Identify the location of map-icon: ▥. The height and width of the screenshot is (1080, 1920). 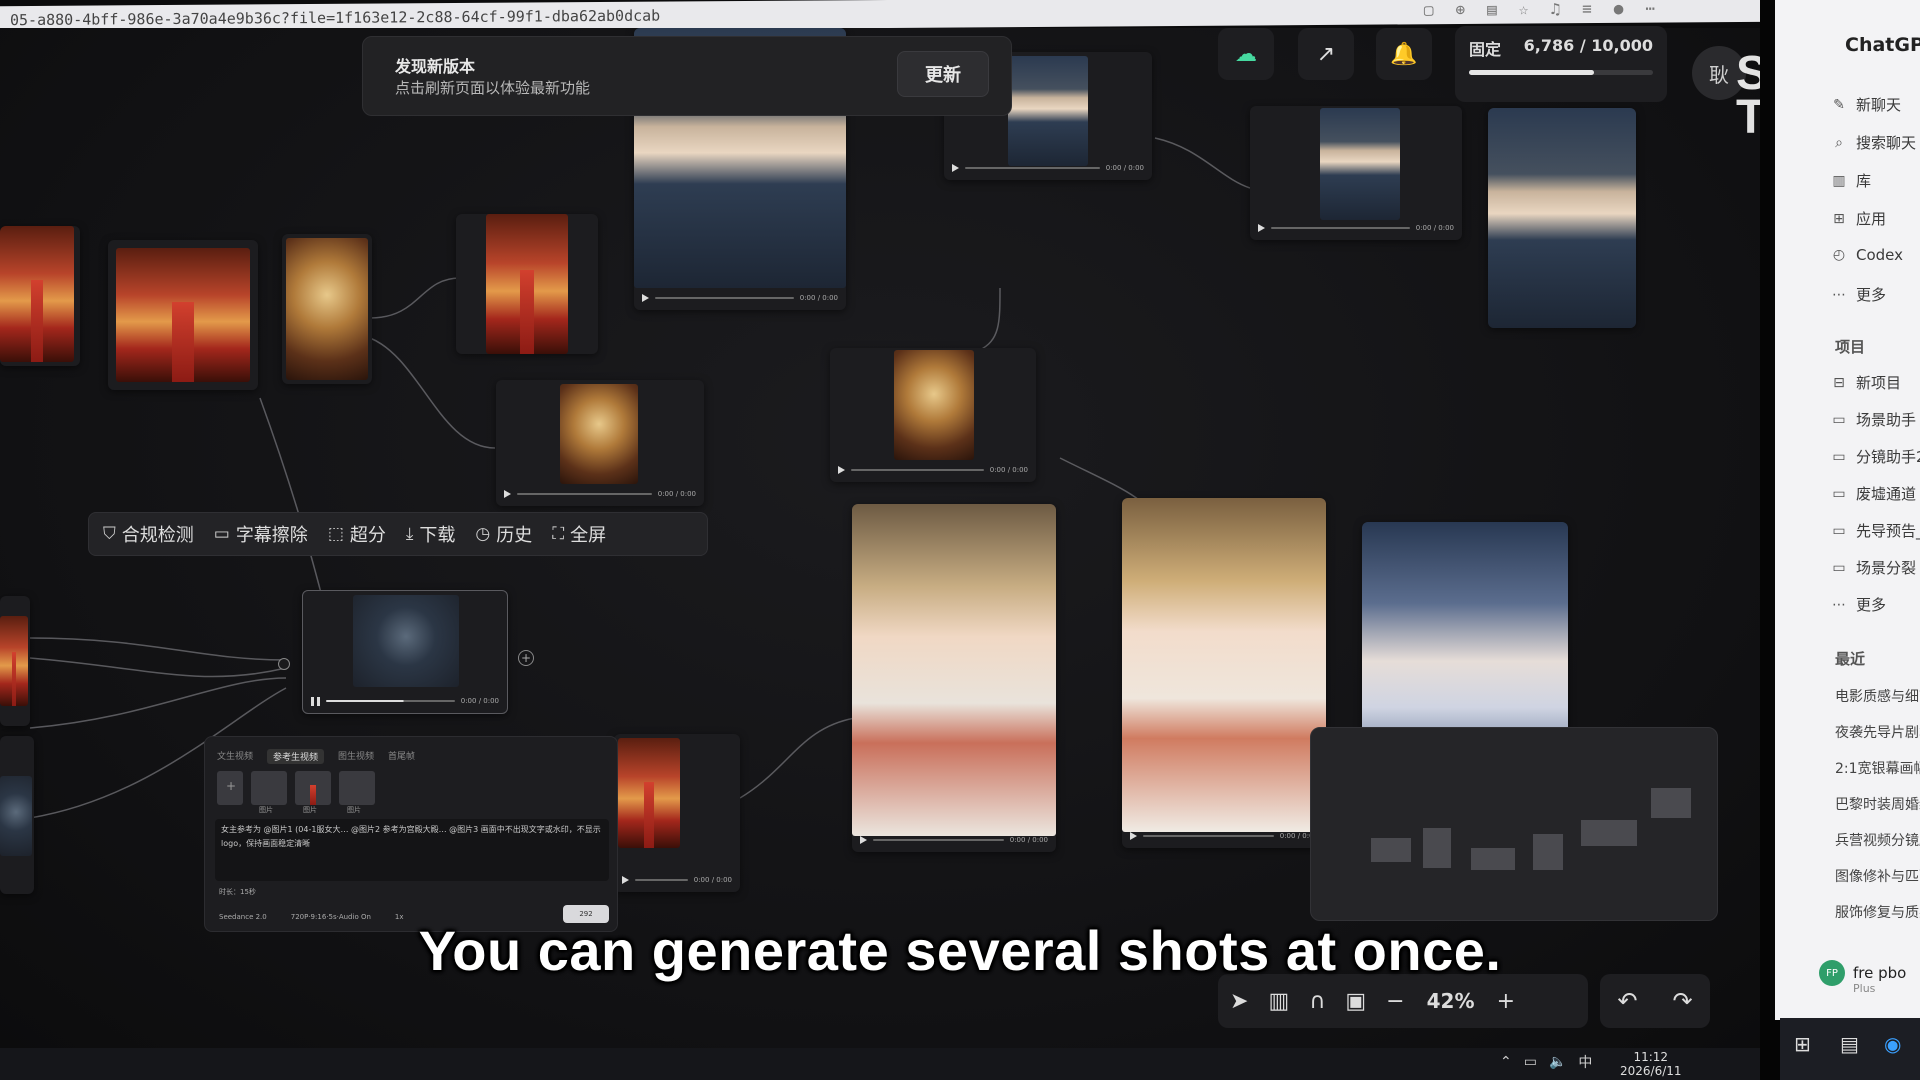
(1278, 1001).